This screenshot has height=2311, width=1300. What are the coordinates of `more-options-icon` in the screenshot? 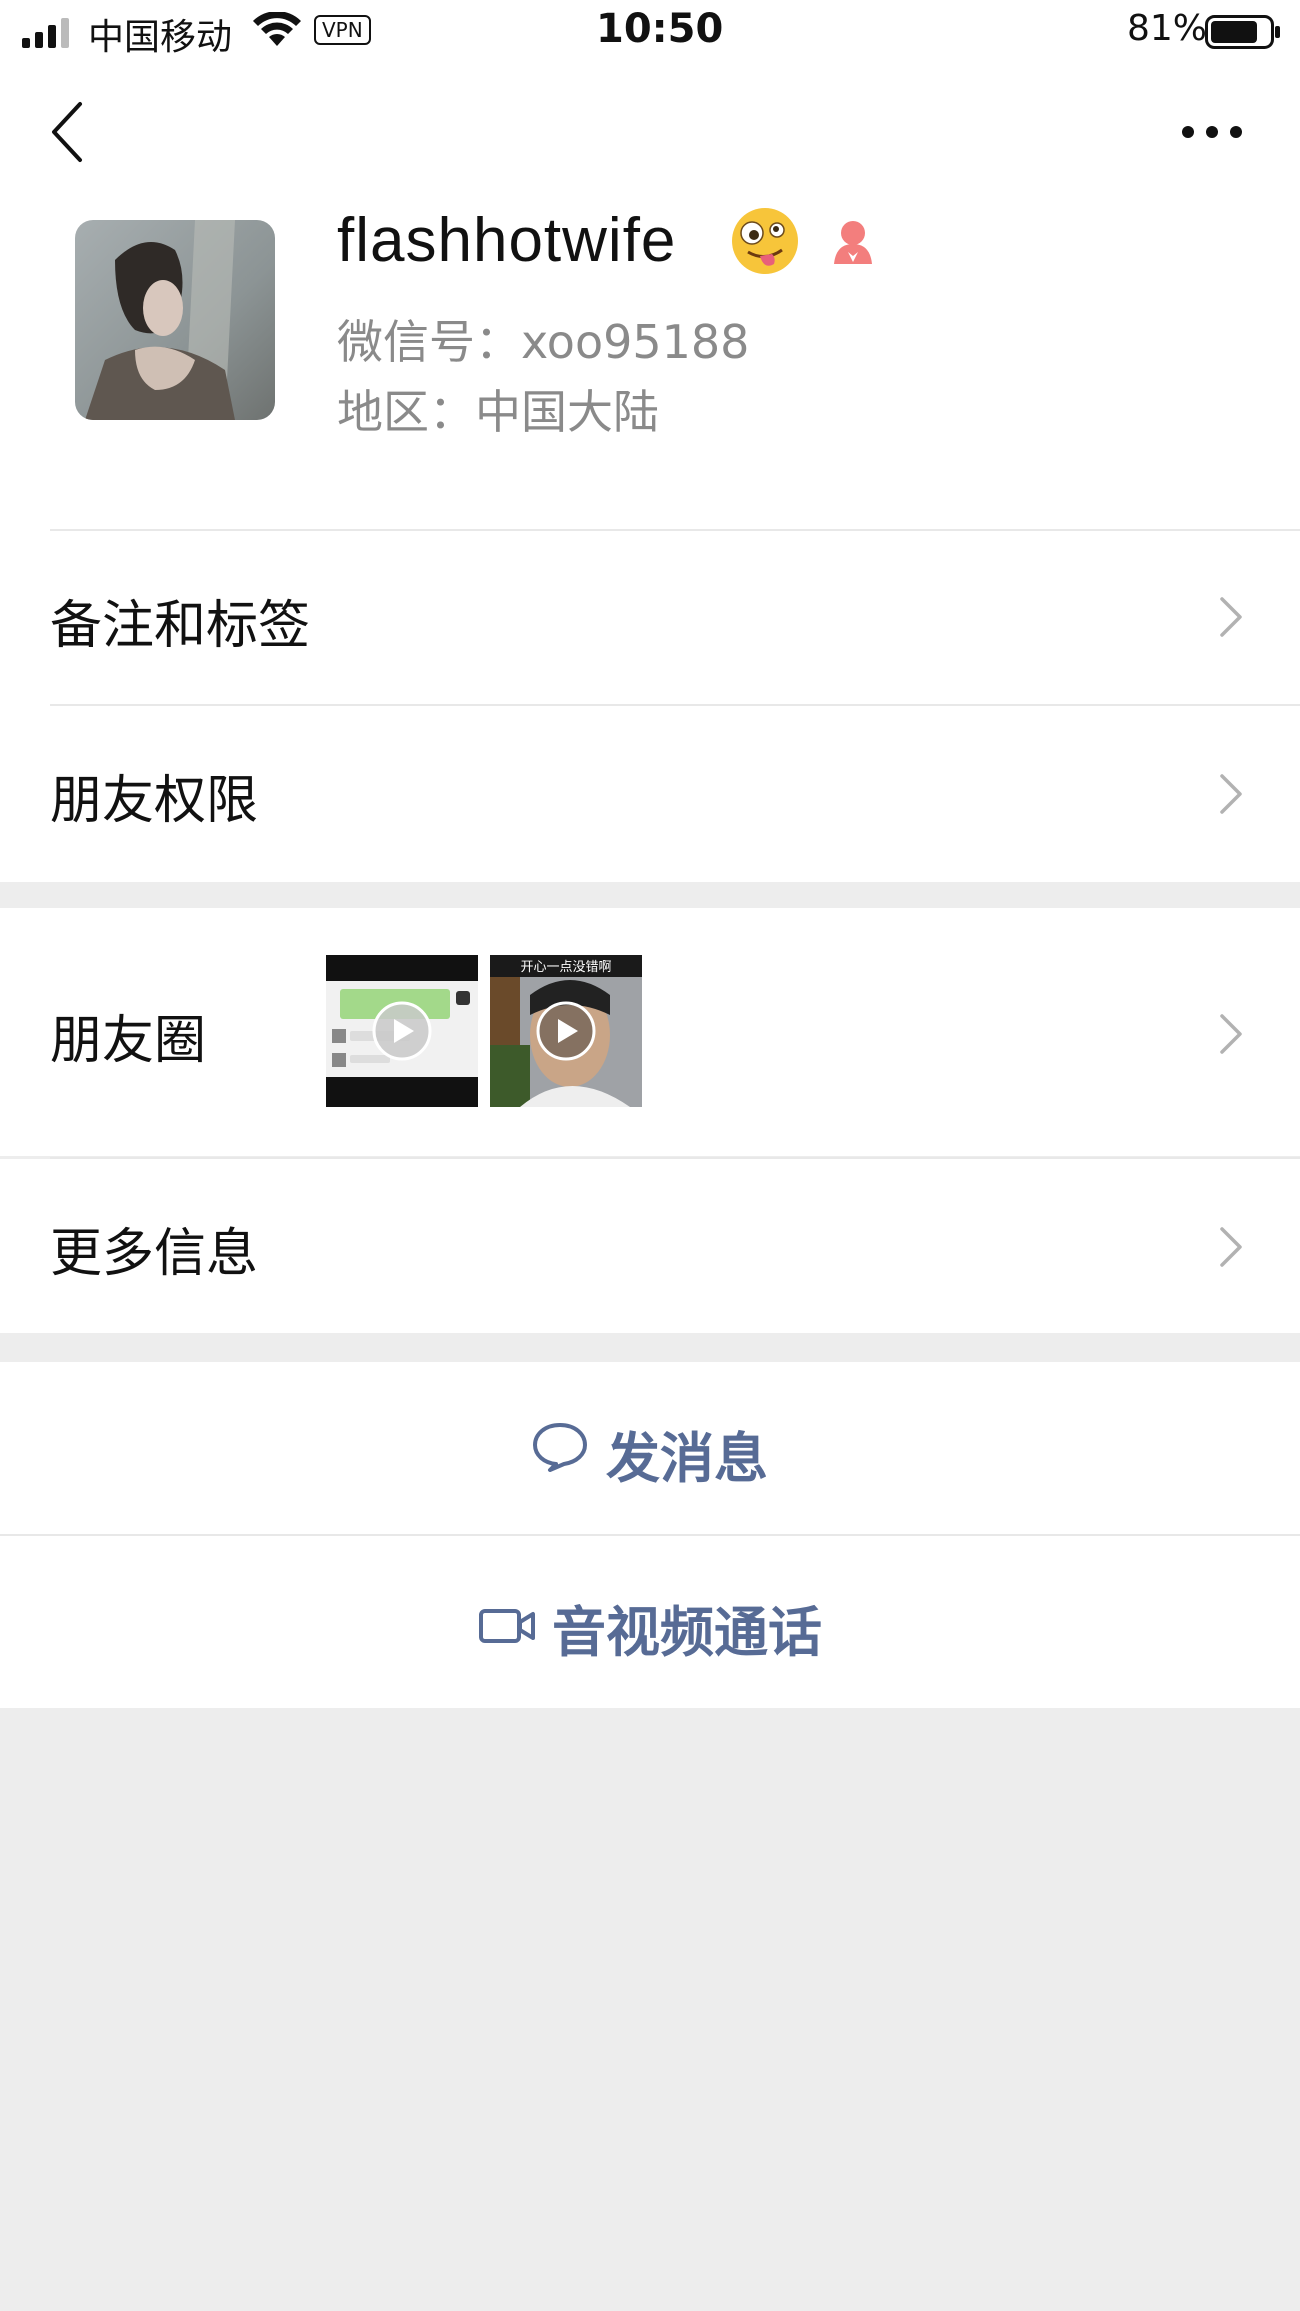 It's located at (1212, 132).